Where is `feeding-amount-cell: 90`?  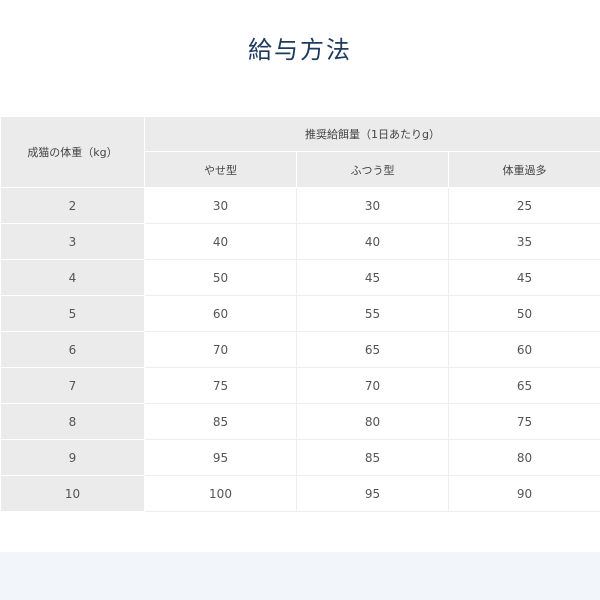
feeding-amount-cell: 90 is located at coordinates (524, 493).